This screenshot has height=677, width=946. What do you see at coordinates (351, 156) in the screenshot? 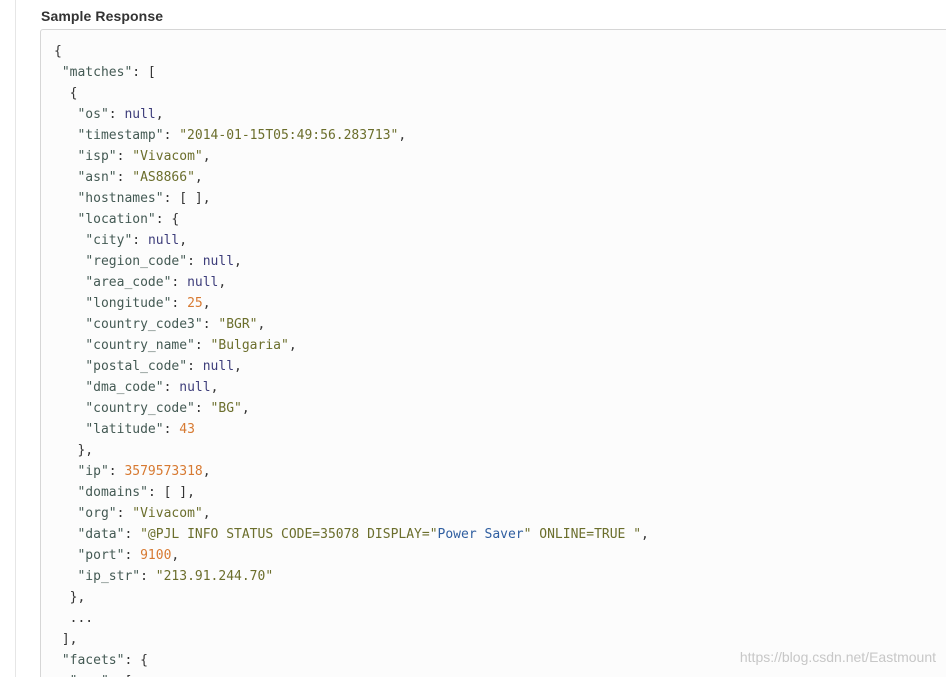
I see `code-line: "isp": "Vivacom",` at bounding box center [351, 156].